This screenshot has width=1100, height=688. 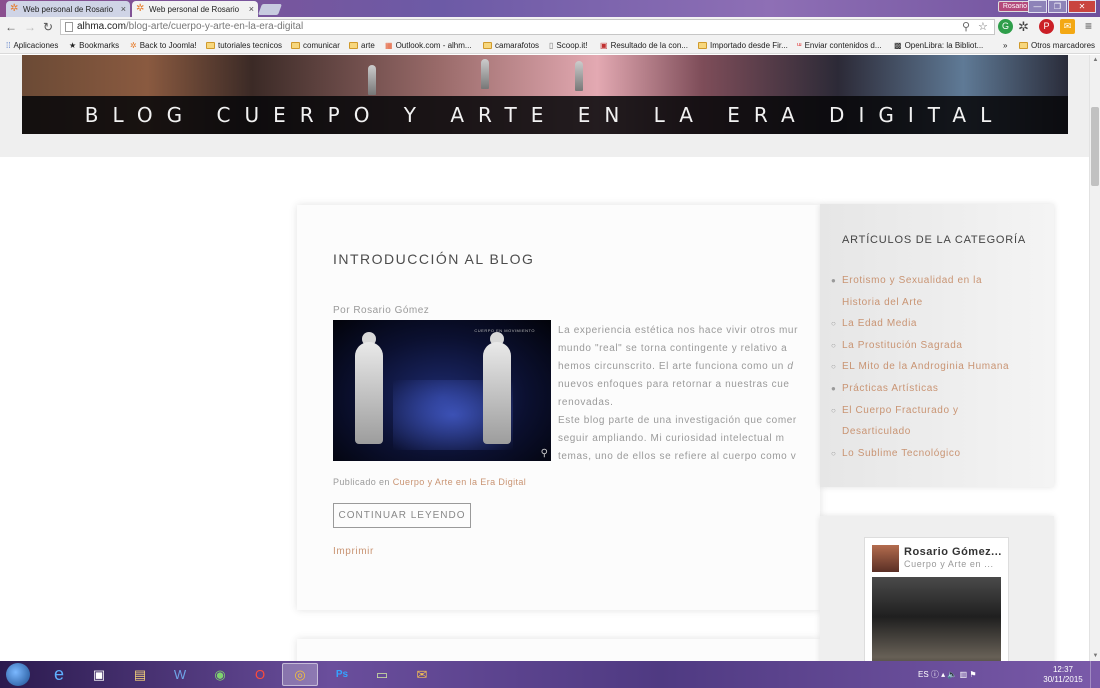 I want to click on scroll-down-icon: ▼, so click(x=1095, y=656).